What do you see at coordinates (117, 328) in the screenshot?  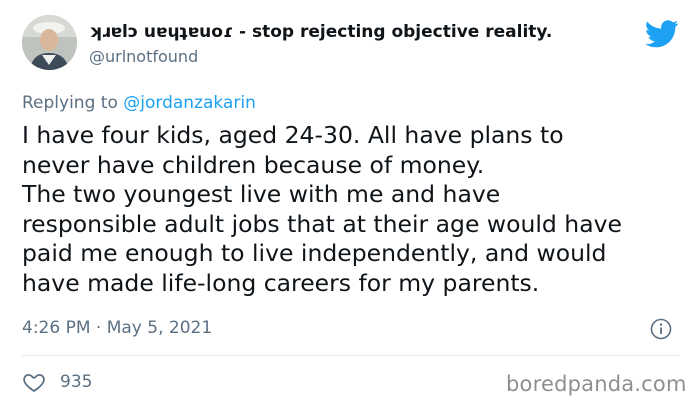 I see `tweet-timestamp: 4:26 PM · May 5, 2021` at bounding box center [117, 328].